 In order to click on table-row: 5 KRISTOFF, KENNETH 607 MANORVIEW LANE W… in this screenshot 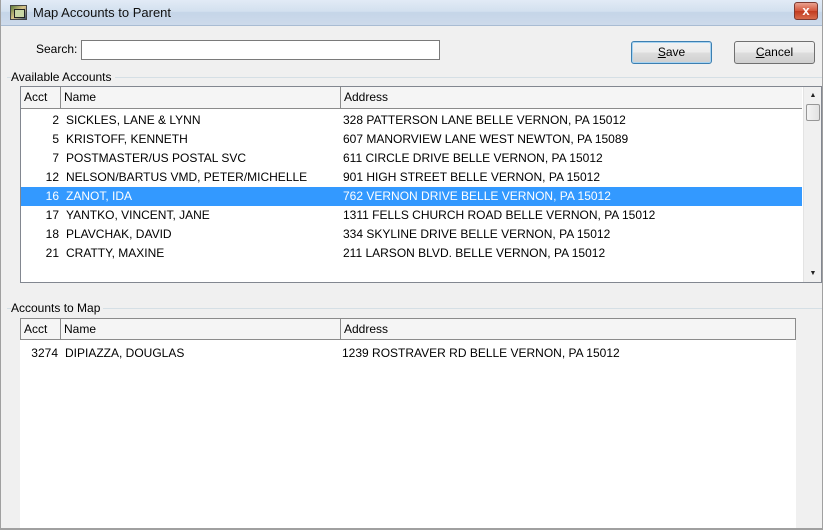, I will do `click(411, 139)`.